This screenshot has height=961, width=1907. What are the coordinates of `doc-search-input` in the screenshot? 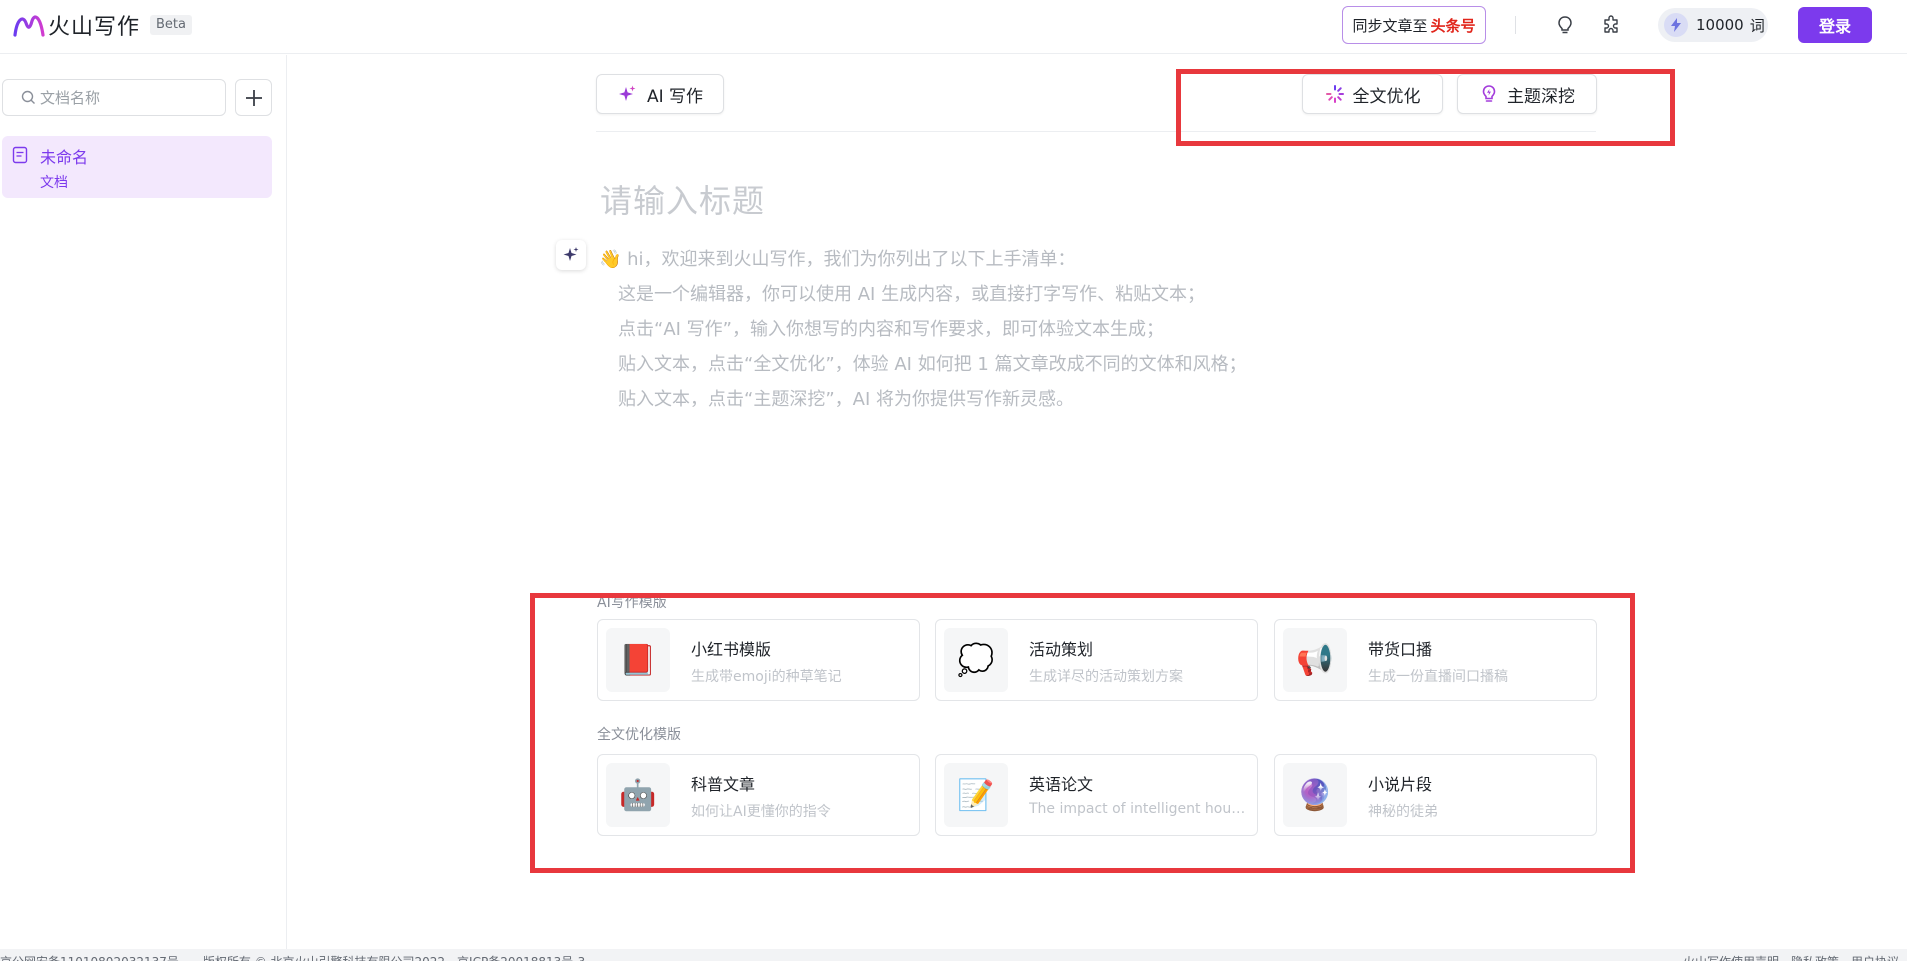 It's located at (130, 97).